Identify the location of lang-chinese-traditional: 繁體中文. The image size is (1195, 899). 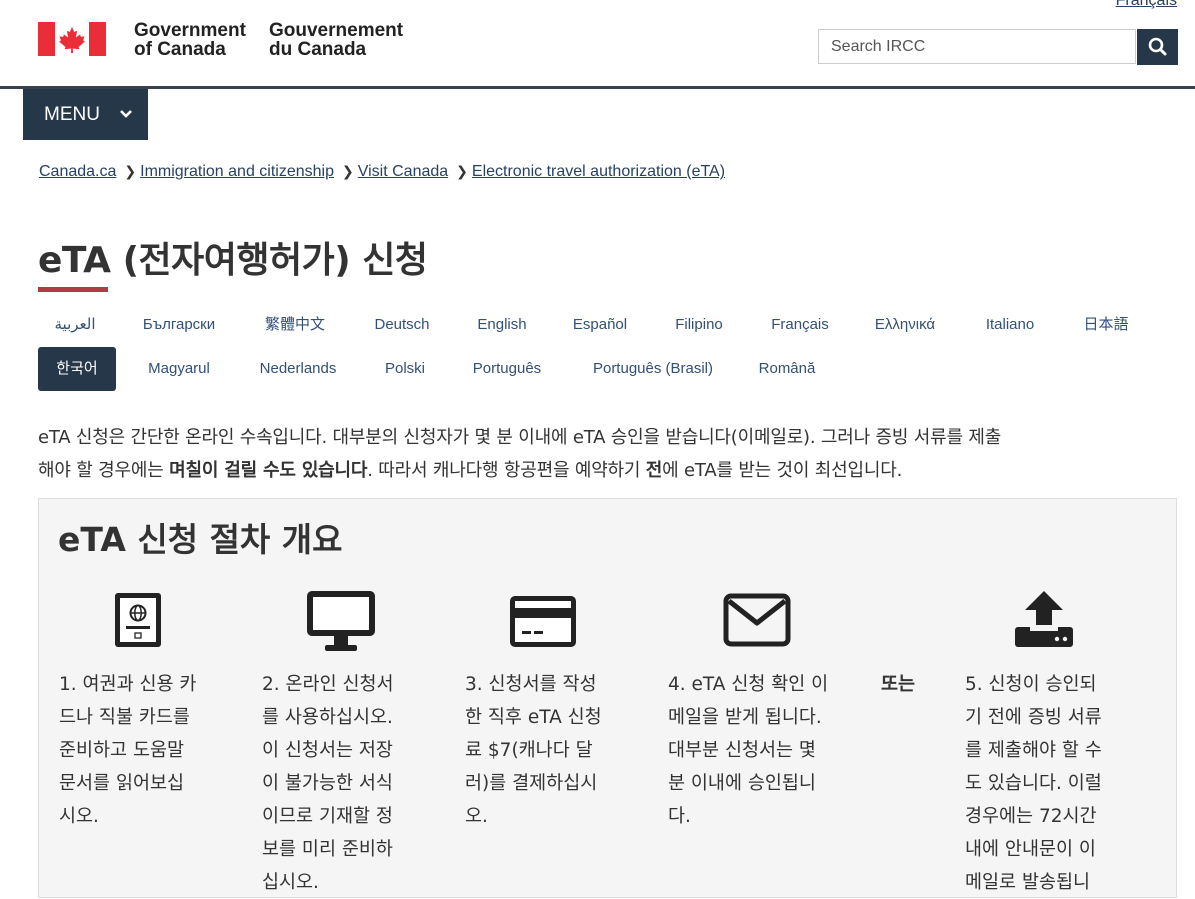
(295, 325).